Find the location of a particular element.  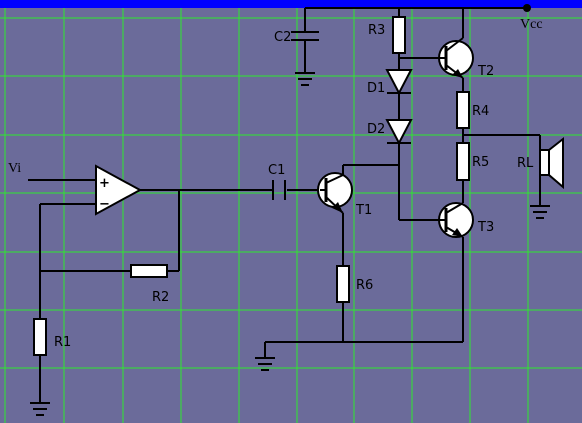

label-vi: Vi is located at coordinates (14, 168).